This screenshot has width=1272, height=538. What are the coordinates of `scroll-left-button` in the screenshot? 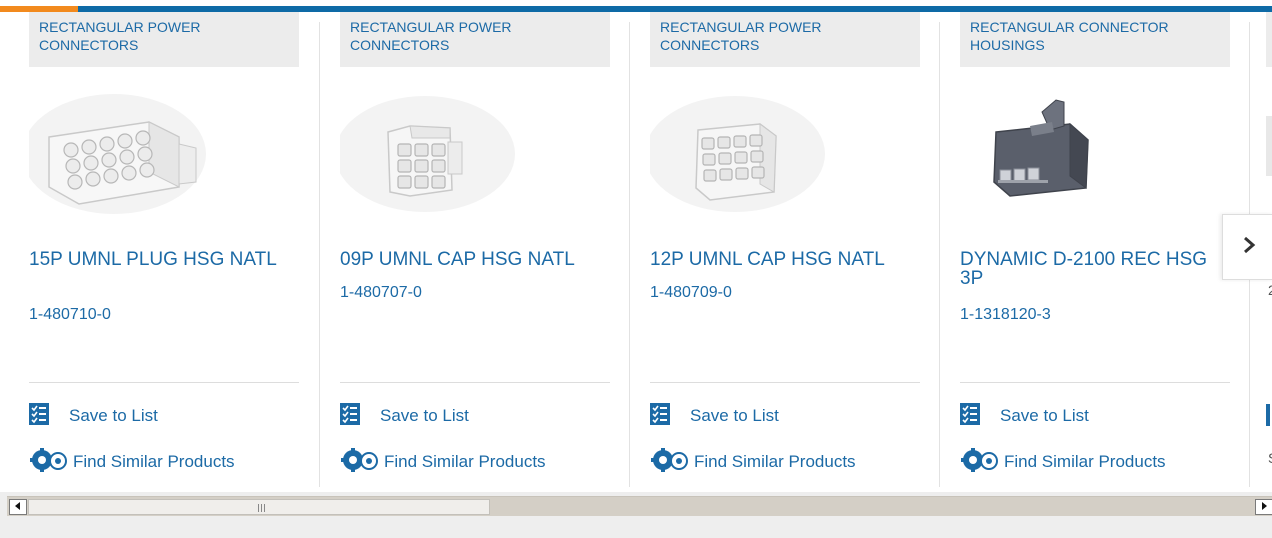 It's located at (18, 507).